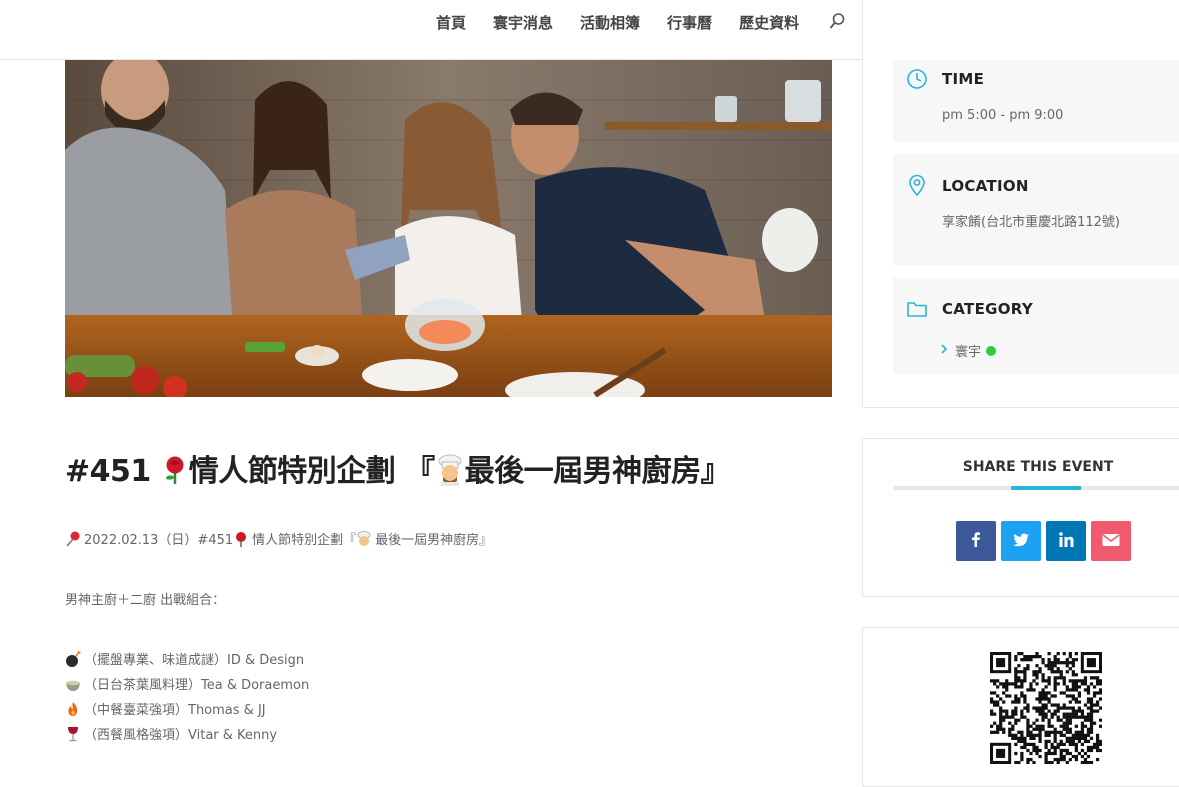 This screenshot has width=1179, height=787. Describe the element at coordinates (1003, 115) in the screenshot. I see `time-value: pm 5:00 - pm 9:00` at that location.